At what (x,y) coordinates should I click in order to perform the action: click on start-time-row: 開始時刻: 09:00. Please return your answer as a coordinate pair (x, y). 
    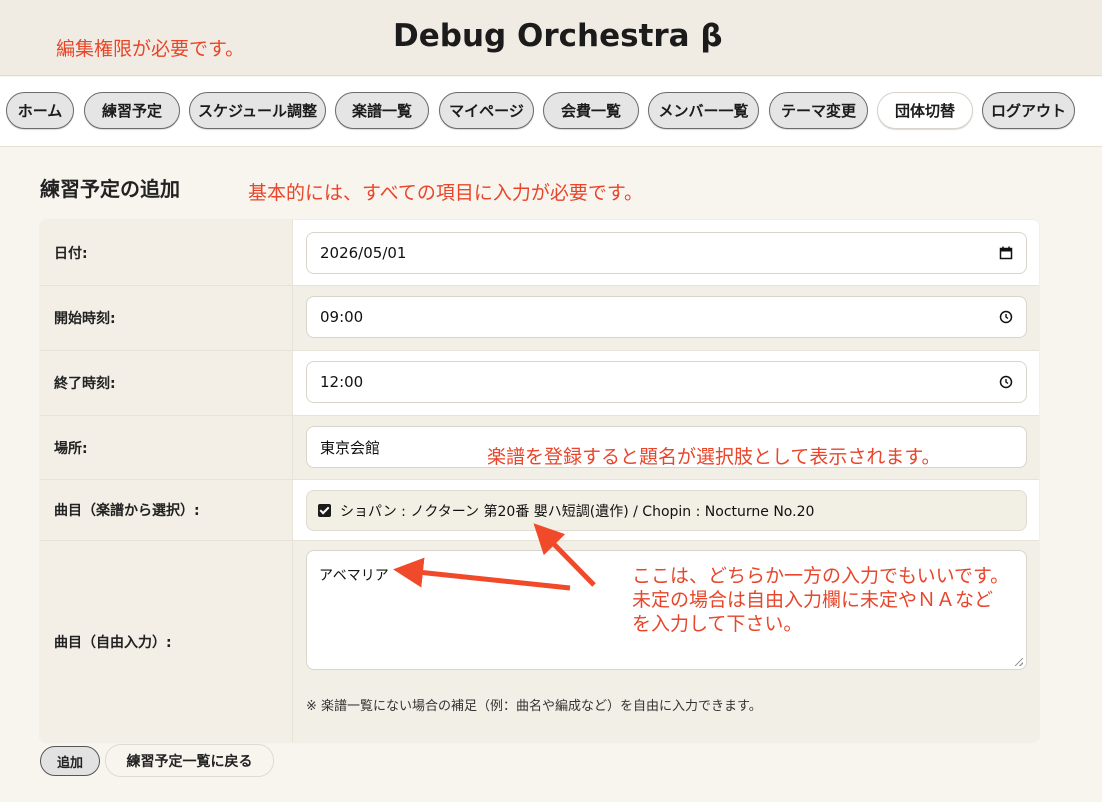
    Looking at the image, I should click on (539, 318).